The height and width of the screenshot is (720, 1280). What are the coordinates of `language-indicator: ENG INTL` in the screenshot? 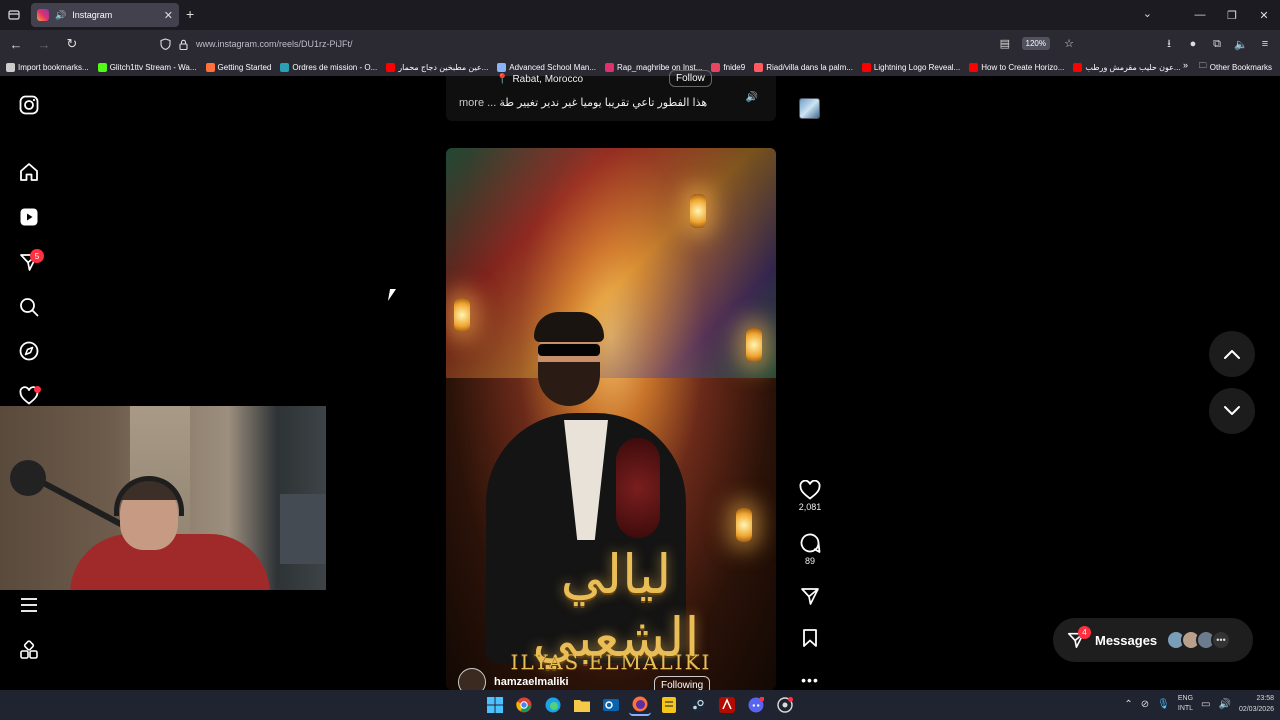 It's located at (1185, 704).